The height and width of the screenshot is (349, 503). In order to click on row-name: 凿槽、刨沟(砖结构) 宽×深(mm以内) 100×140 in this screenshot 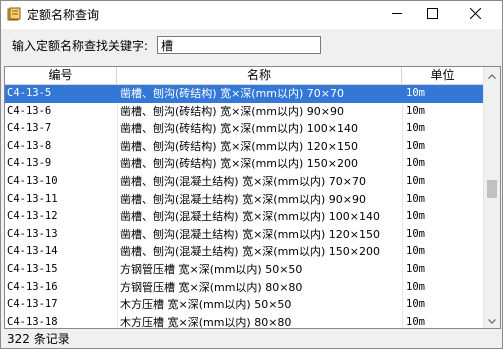, I will do `click(259, 129)`.